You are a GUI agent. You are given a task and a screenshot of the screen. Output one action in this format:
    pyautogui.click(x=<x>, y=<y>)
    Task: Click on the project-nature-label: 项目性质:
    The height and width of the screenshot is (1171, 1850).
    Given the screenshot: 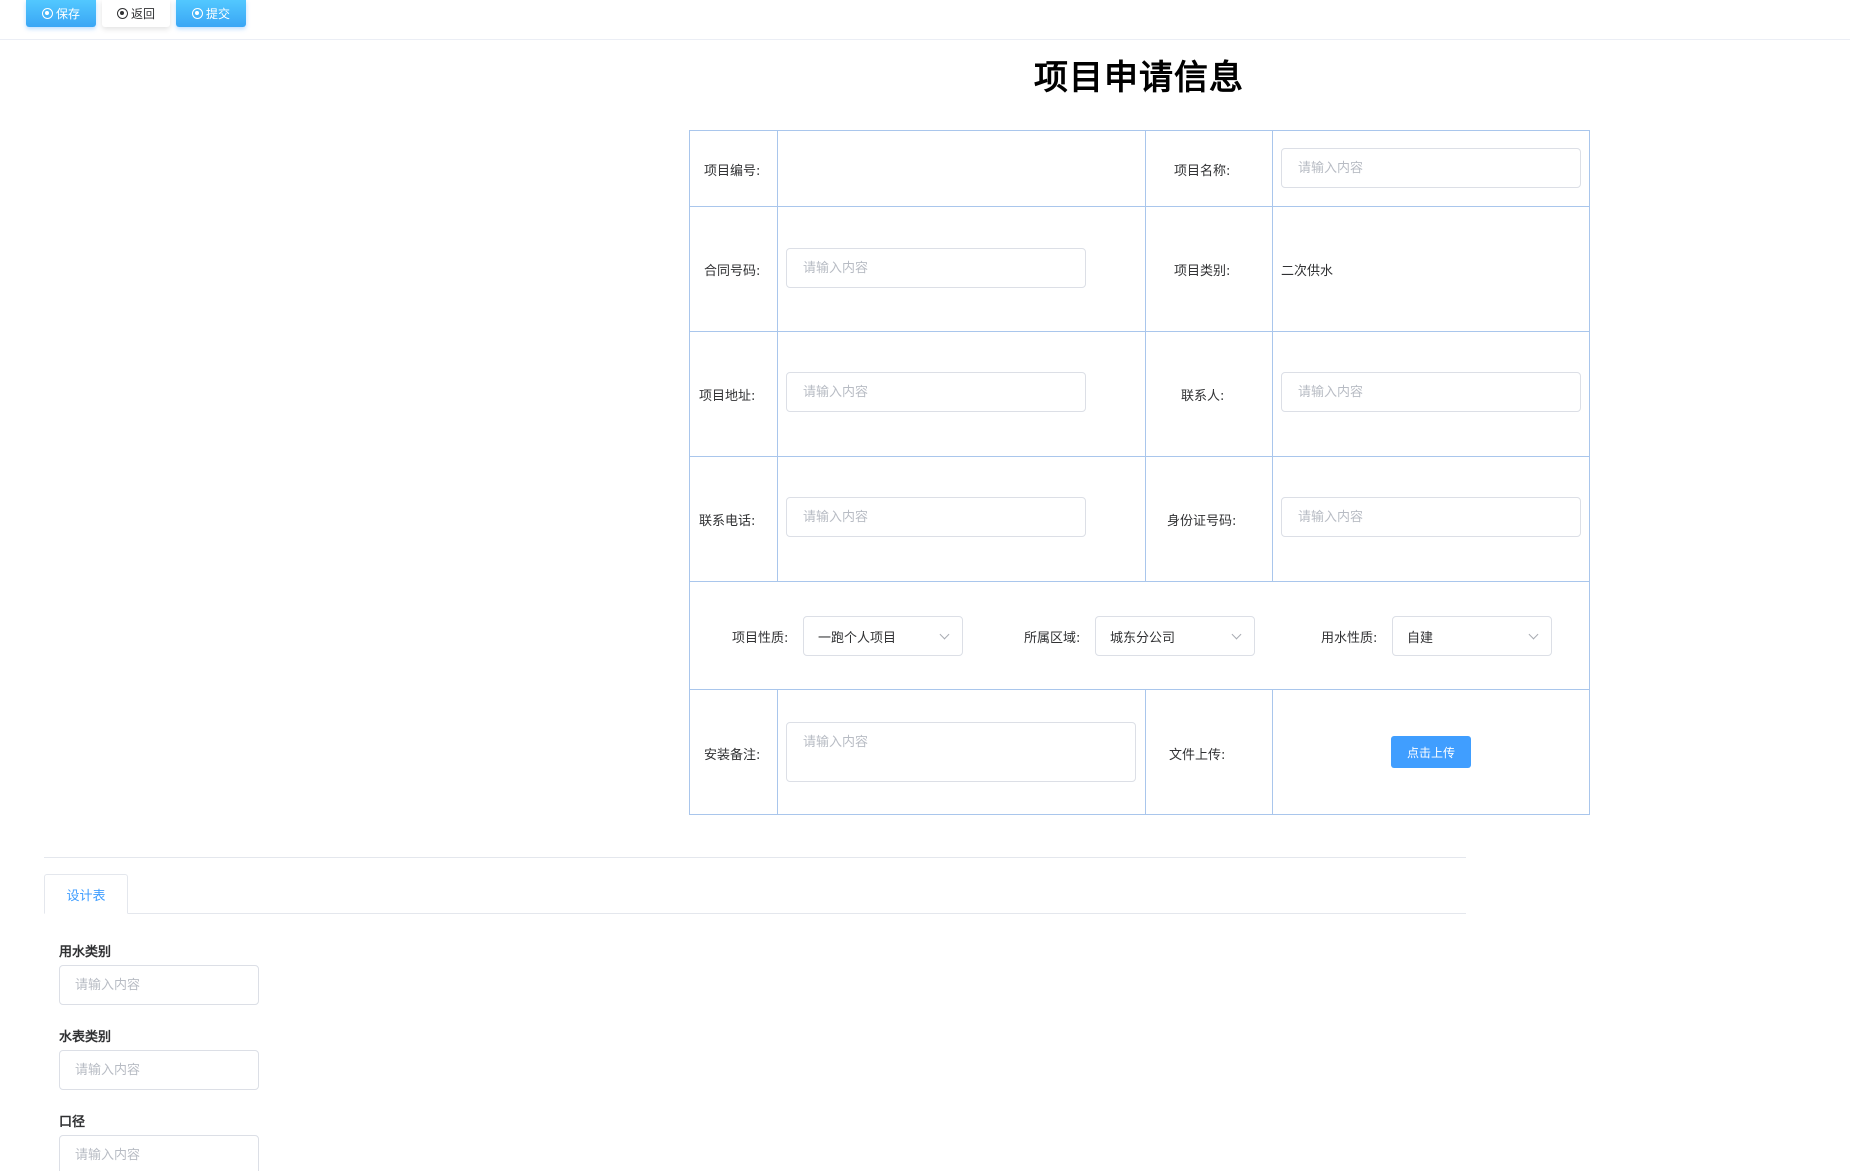 What is the action you would take?
    pyautogui.click(x=760, y=638)
    